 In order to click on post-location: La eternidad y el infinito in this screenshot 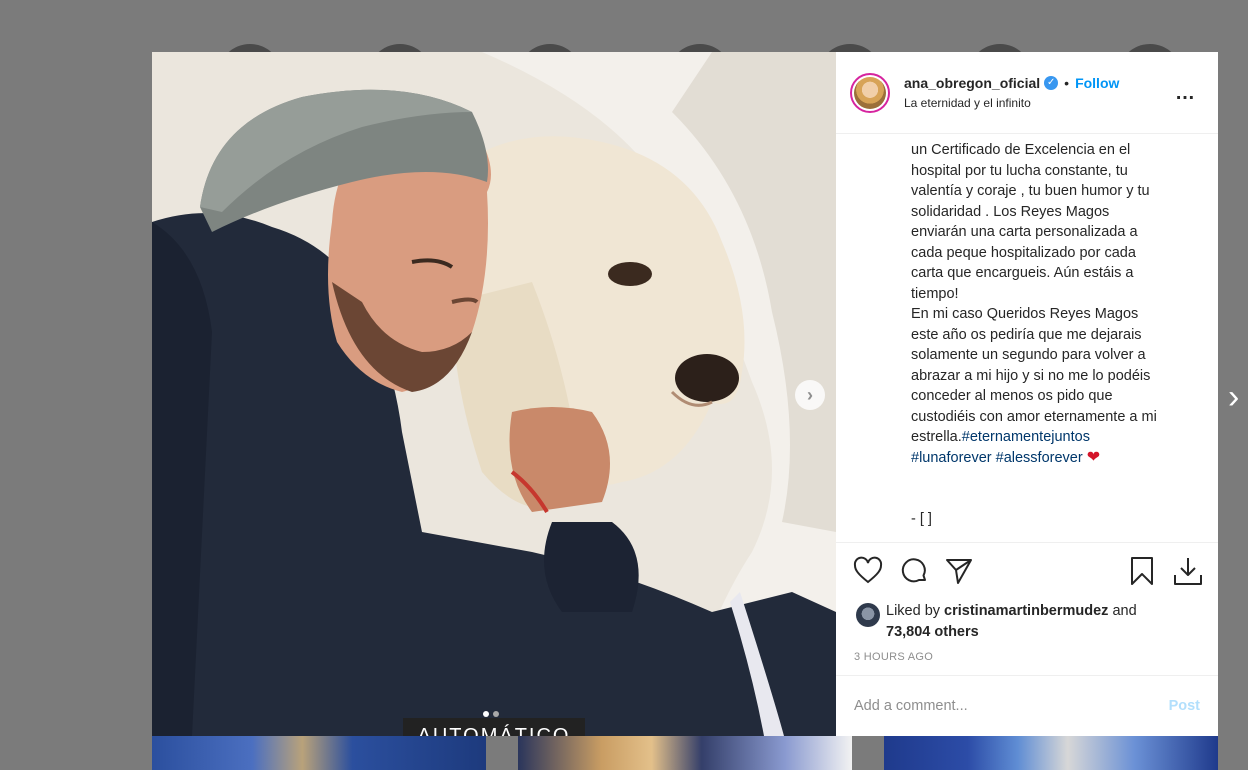, I will do `click(1011, 103)`.